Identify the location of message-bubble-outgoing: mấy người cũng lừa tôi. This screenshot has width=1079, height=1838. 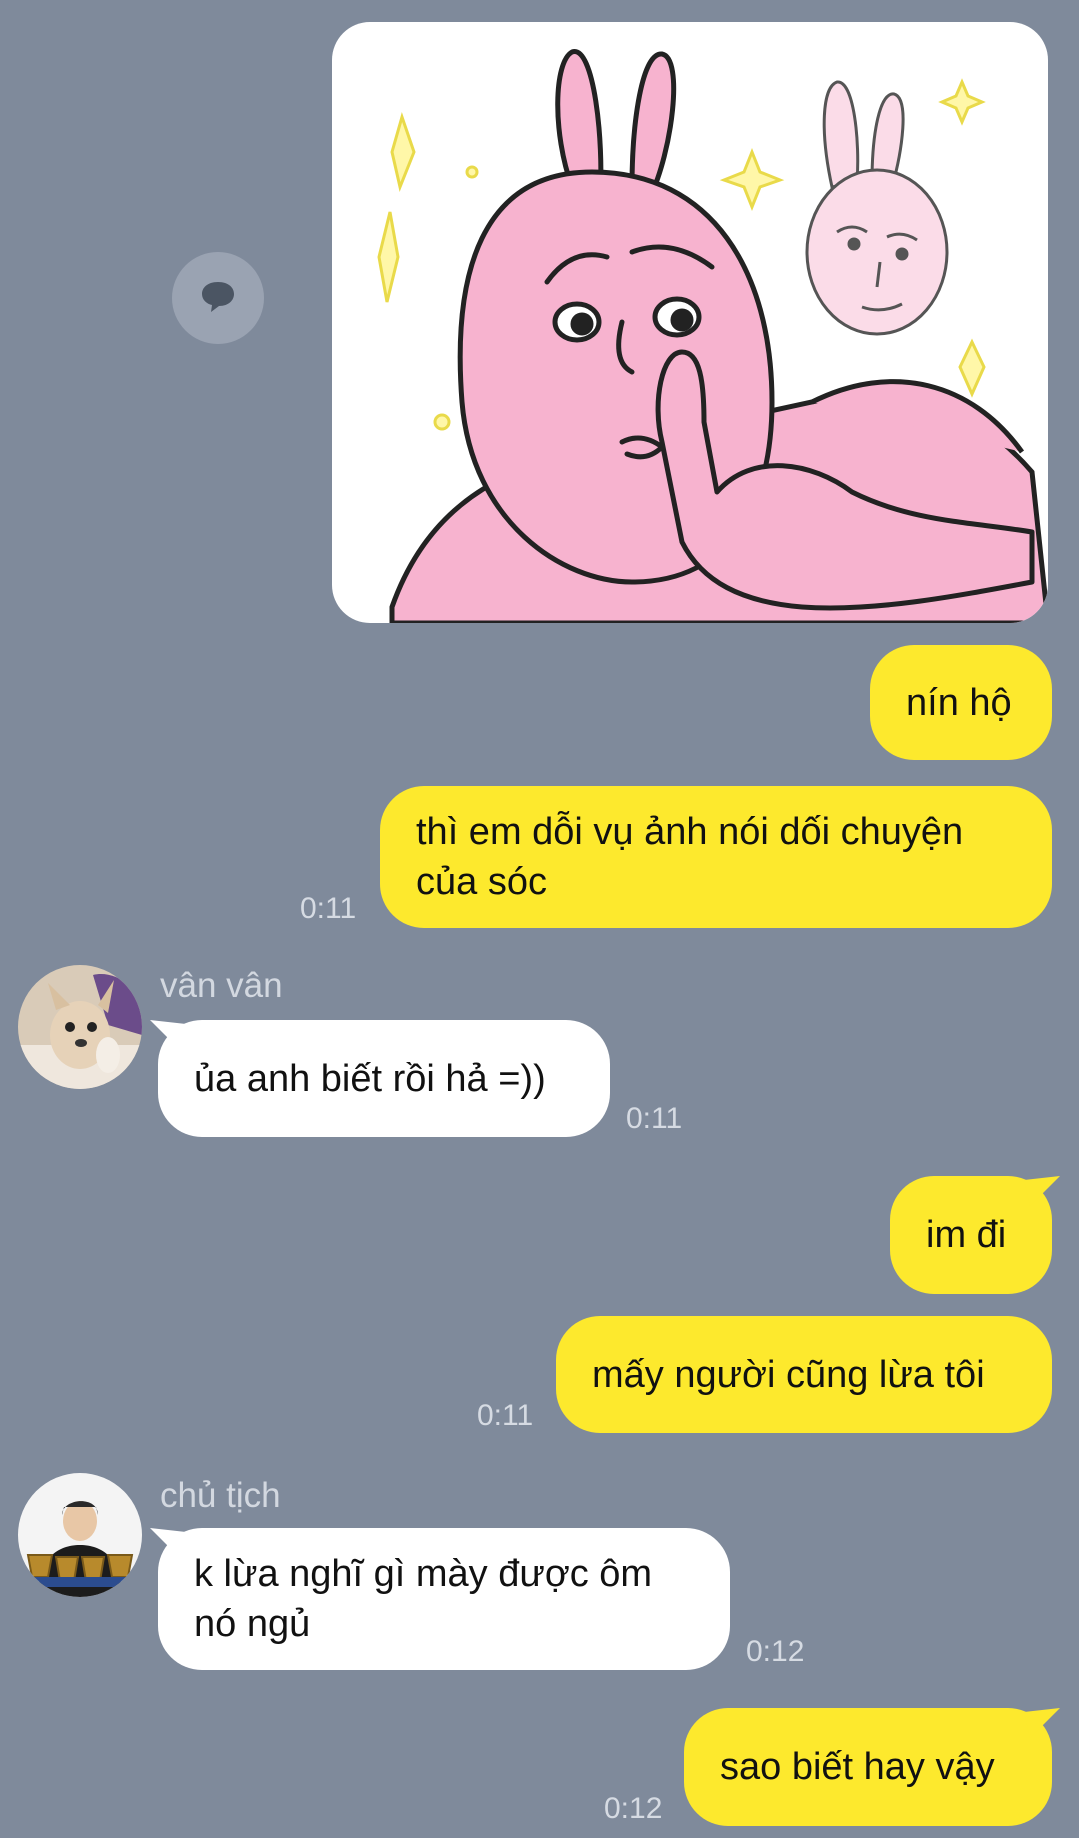
(804, 1374).